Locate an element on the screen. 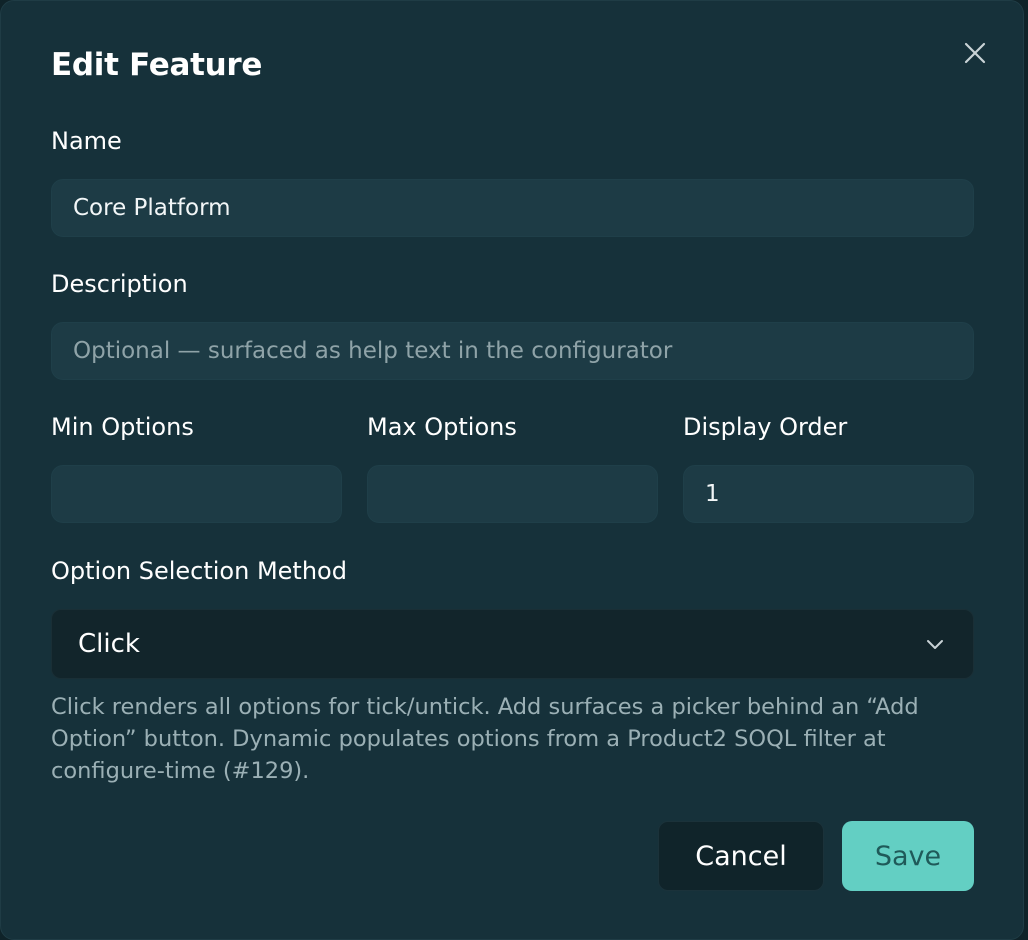  cancel-button: Cancel is located at coordinates (741, 856).